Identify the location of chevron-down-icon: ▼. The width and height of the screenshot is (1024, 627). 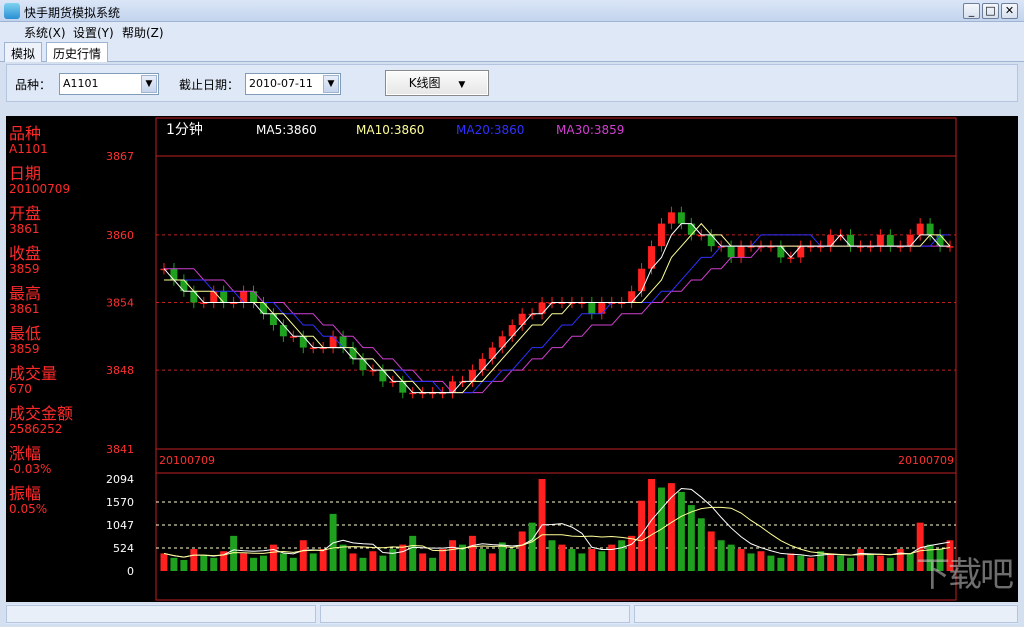
(149, 84).